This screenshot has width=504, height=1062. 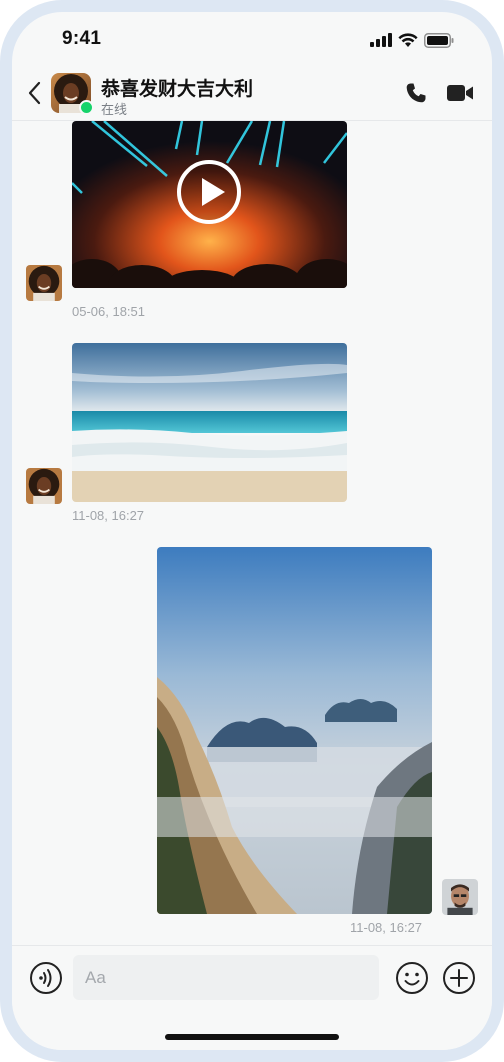 I want to click on beach-photo, so click(x=209, y=422).